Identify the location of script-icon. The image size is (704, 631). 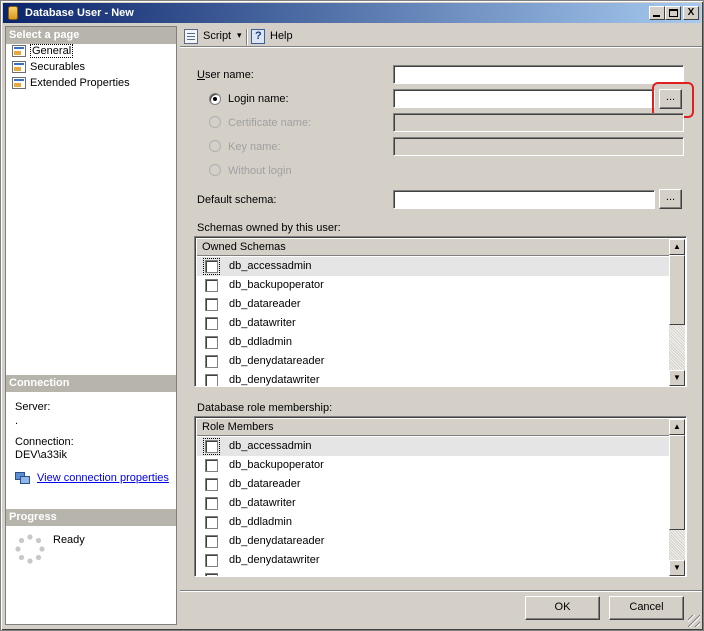
(191, 36).